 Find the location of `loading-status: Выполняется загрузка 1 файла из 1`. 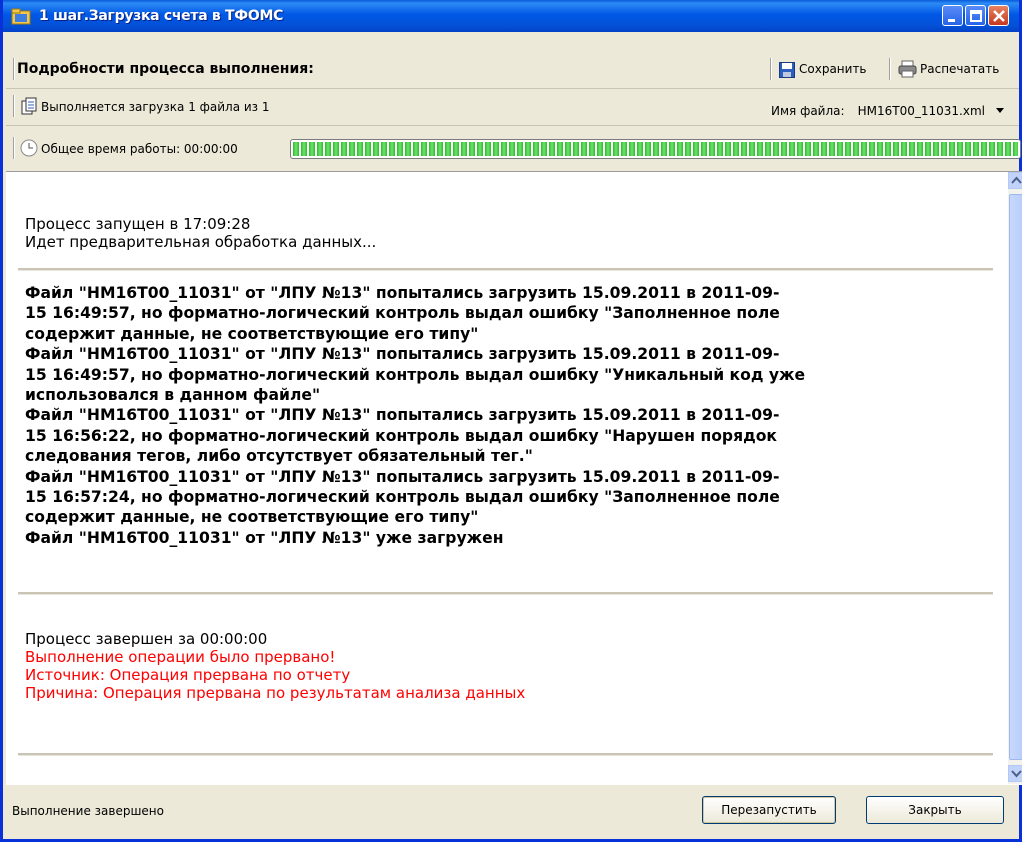

loading-status: Выполняется загрузка 1 файла из 1 is located at coordinates (155, 107).